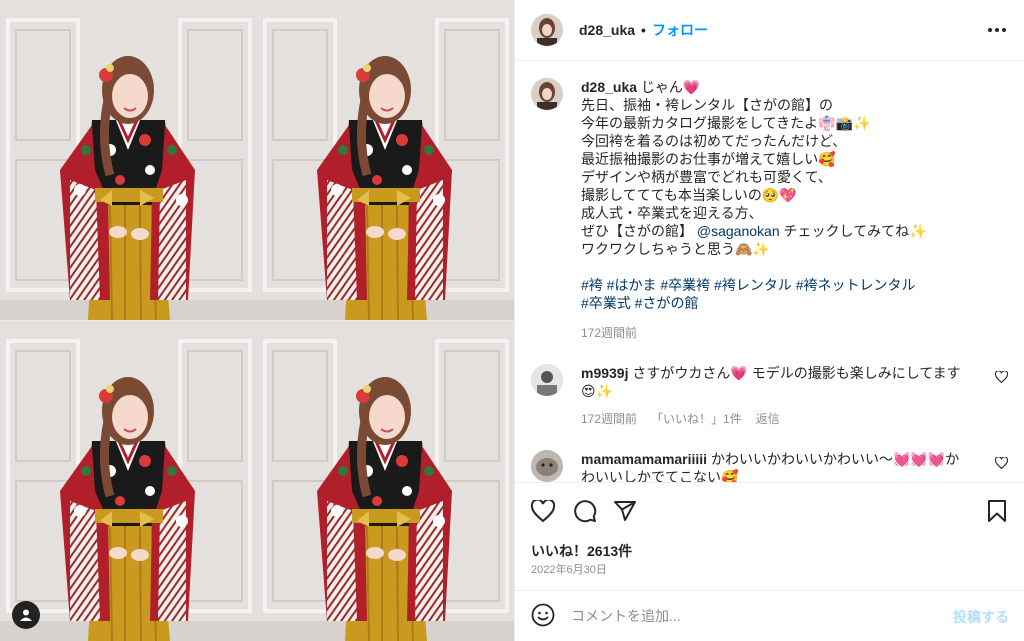 This screenshot has height=641, width=1024. I want to click on share-icon, so click(625, 511).